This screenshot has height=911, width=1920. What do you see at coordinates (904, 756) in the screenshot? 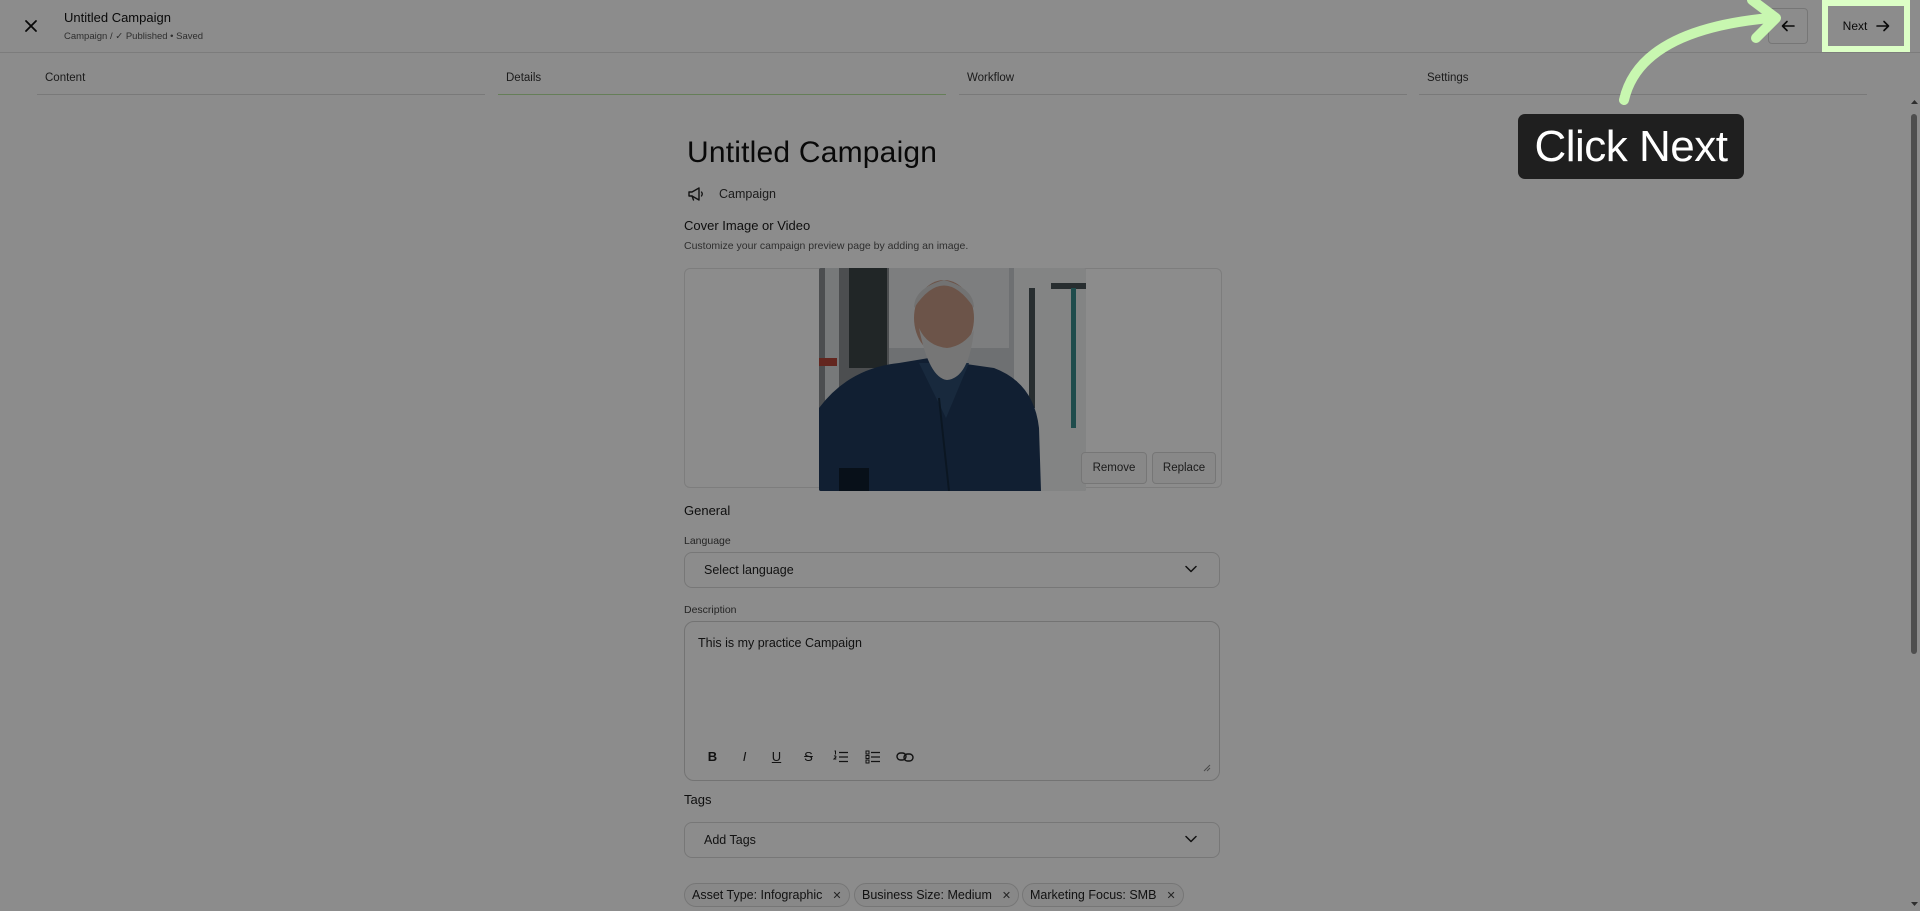
I see `link-icon` at bounding box center [904, 756].